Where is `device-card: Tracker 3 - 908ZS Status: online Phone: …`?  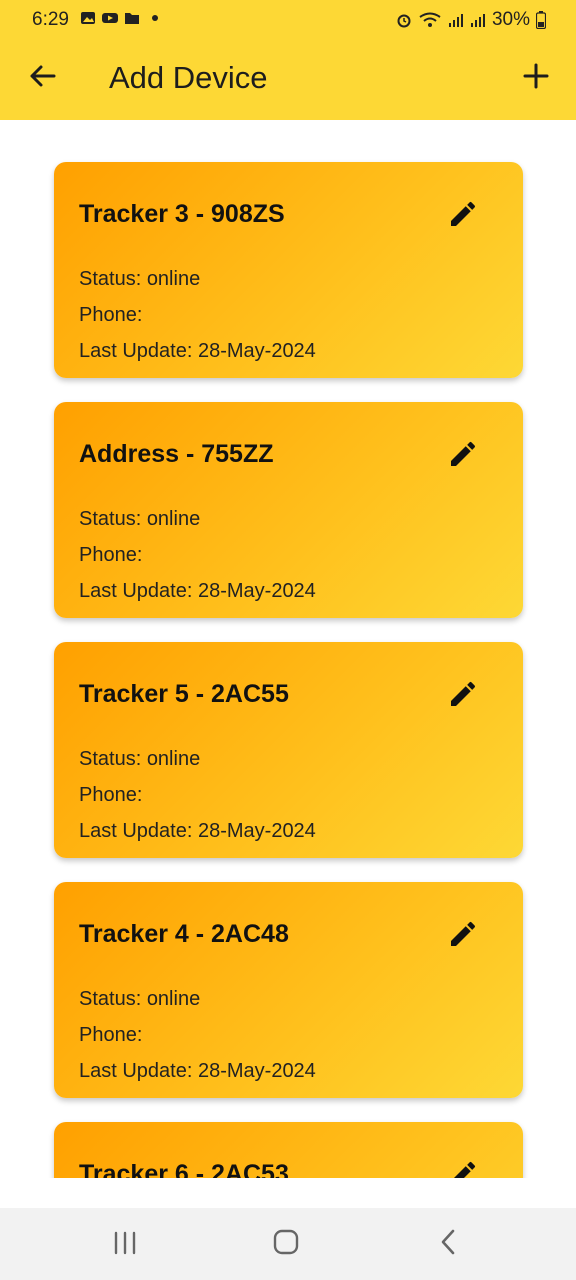
device-card: Tracker 3 - 908ZS Status: online Phone: … is located at coordinates (288, 270).